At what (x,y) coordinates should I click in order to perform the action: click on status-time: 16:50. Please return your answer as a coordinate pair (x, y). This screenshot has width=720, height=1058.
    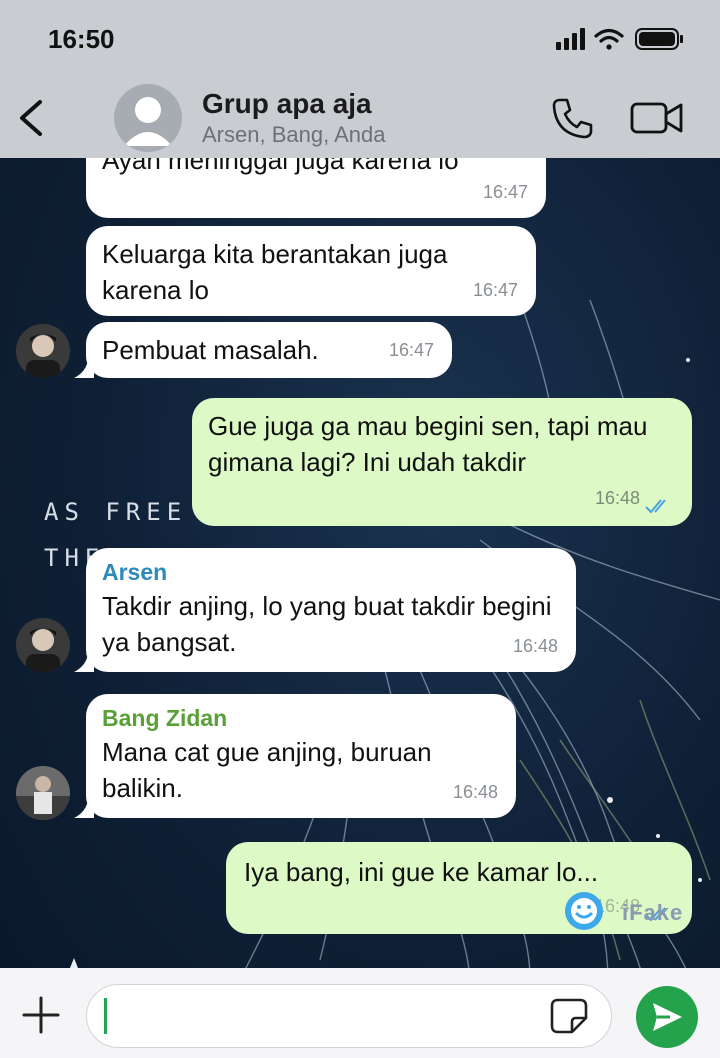
    Looking at the image, I should click on (81, 39).